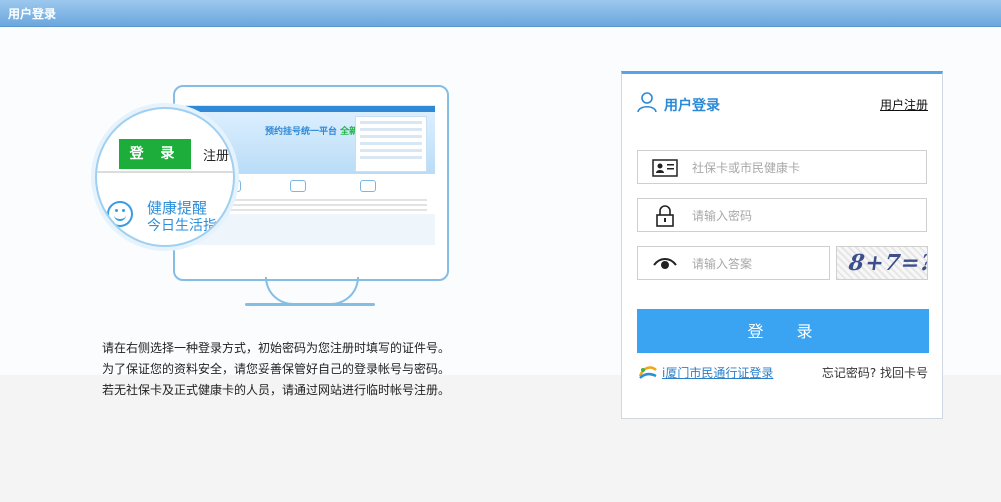  Describe the element at coordinates (165, 172) in the screenshot. I see `lens-divider` at that location.